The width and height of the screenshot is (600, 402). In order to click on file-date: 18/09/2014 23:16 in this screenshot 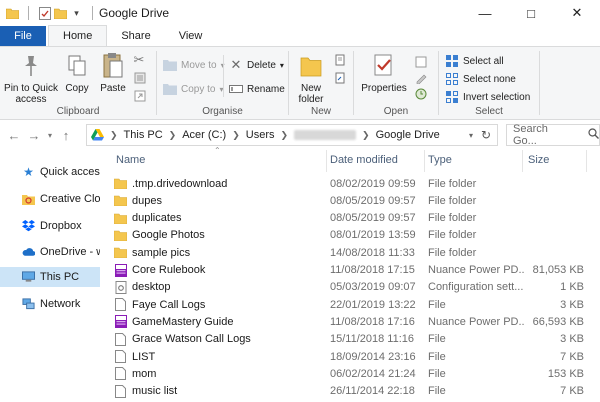, I will do `click(373, 356)`.